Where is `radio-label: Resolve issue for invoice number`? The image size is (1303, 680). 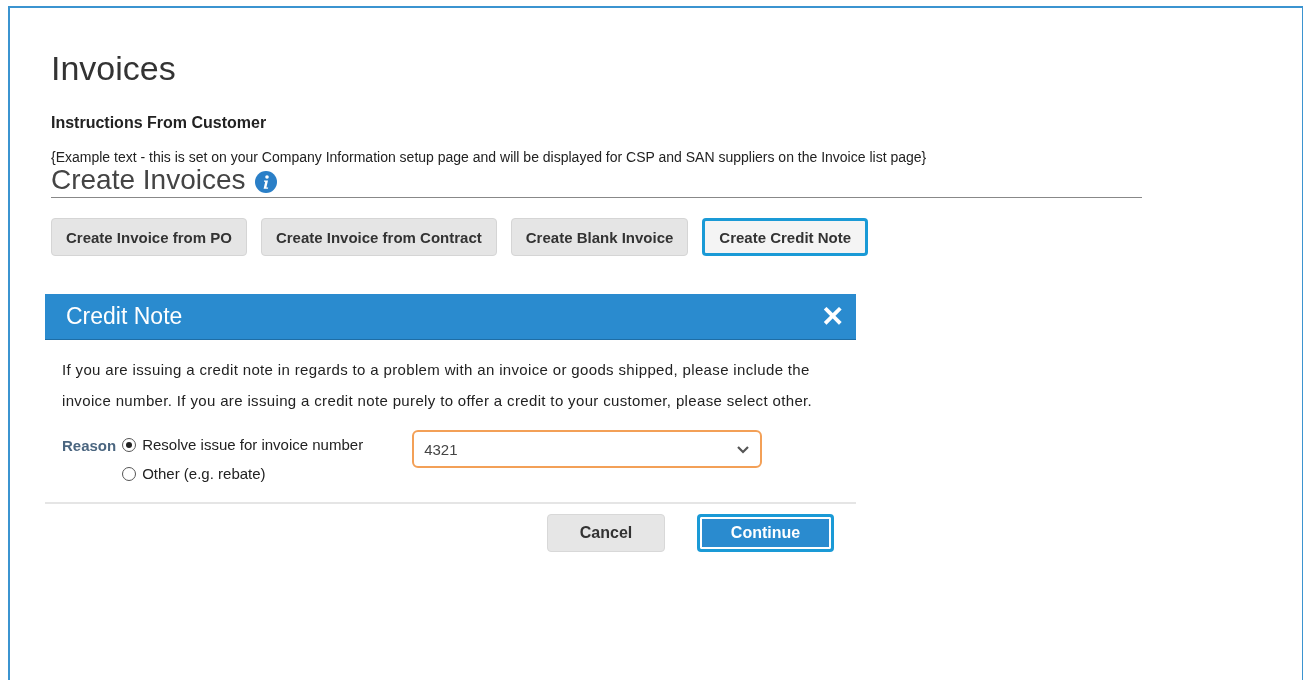 radio-label: Resolve issue for invoice number is located at coordinates (253, 444).